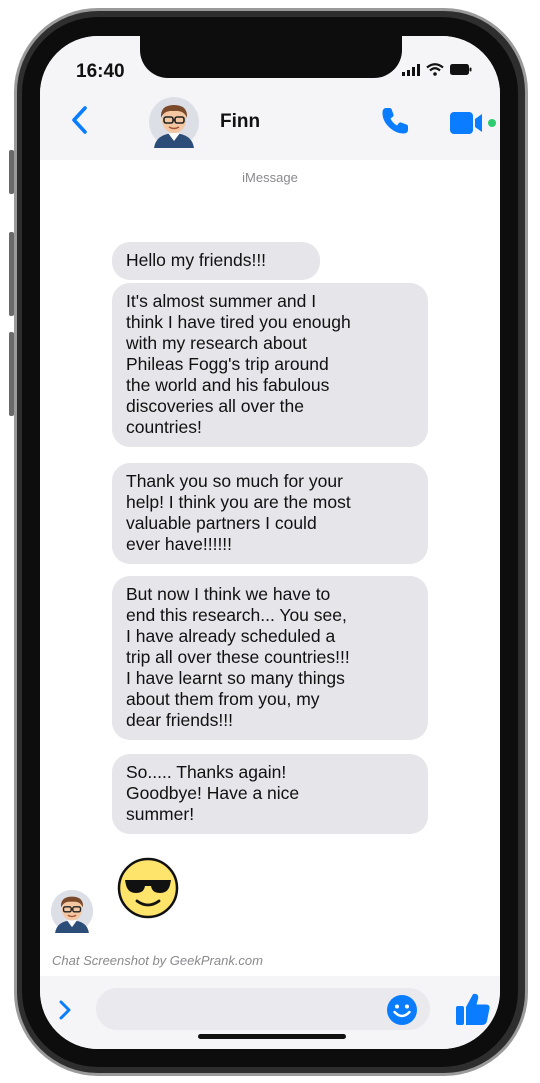  Describe the element at coordinates (72, 911) in the screenshot. I see `contact-avatar-small` at that location.